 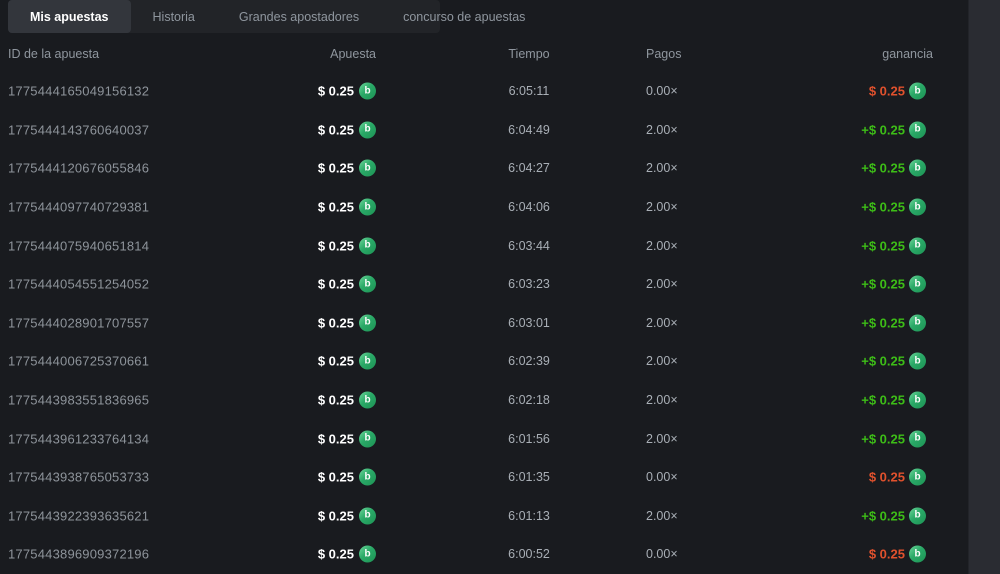 I want to click on bet-id: 1775444054551254052, so click(x=79, y=284).